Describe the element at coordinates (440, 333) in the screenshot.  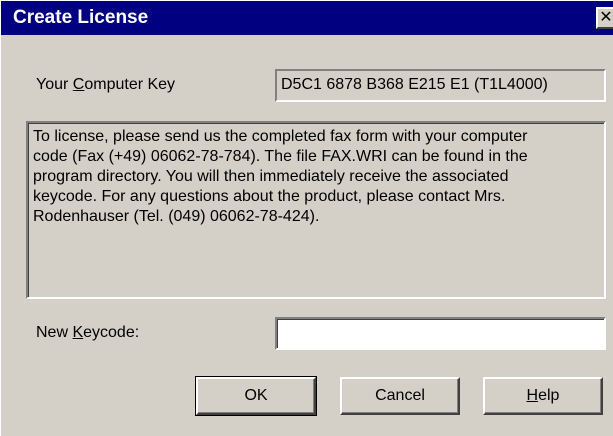
I see `new-keycode-input` at that location.